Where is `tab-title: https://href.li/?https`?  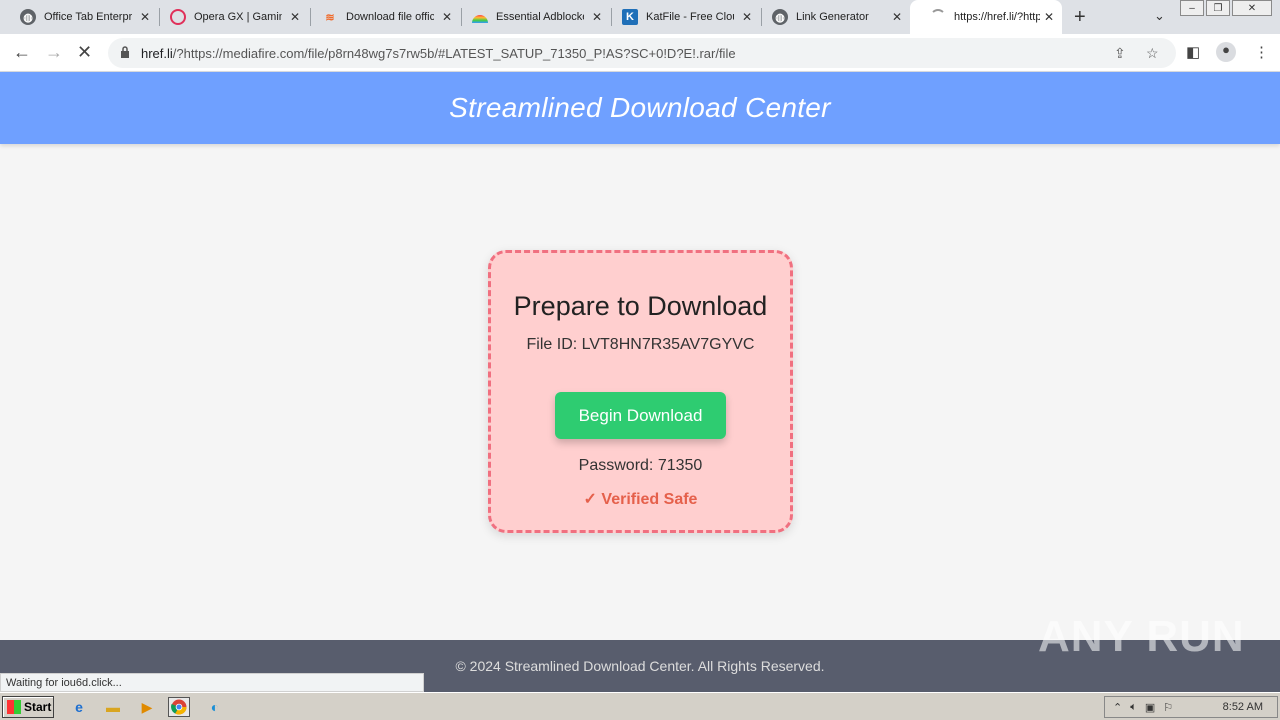
tab-title: https://href.li/?https is located at coordinates (997, 17).